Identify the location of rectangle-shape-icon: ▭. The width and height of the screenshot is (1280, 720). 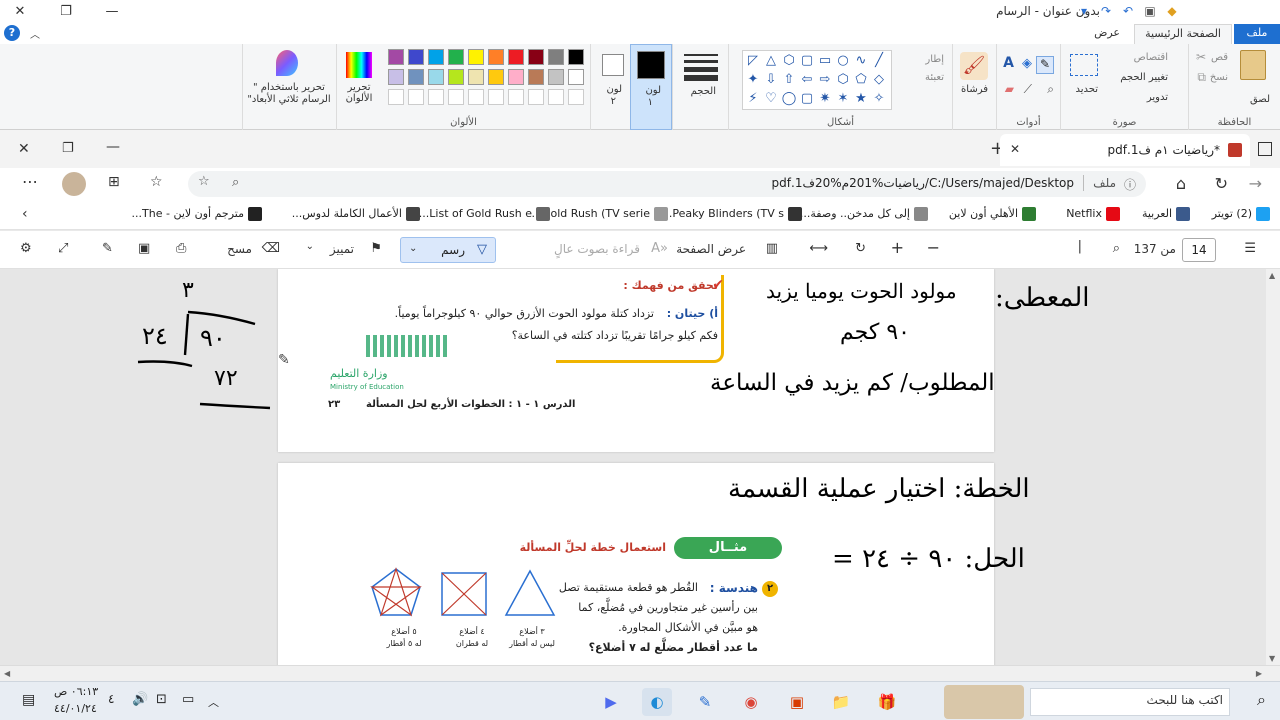
(825, 61).